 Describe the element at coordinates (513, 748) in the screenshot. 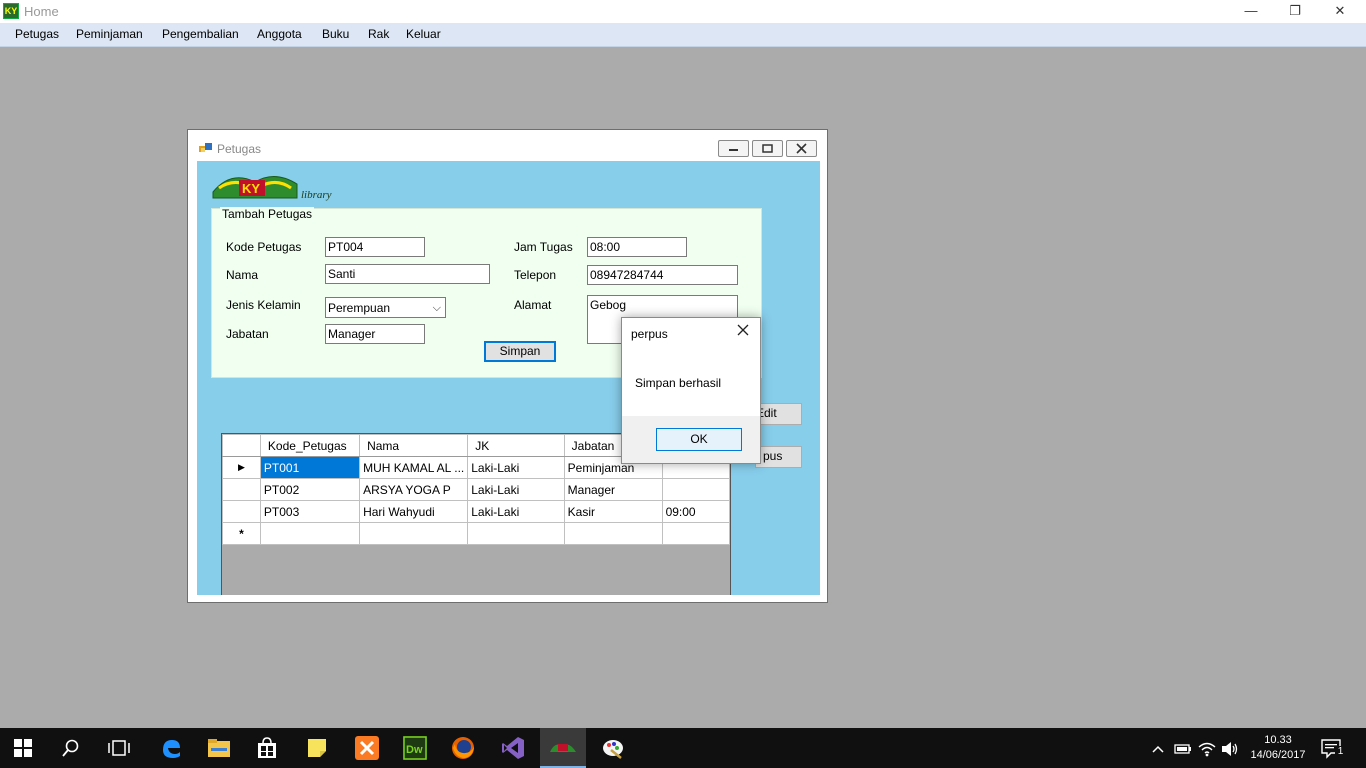

I see `visual-studio-icon` at that location.